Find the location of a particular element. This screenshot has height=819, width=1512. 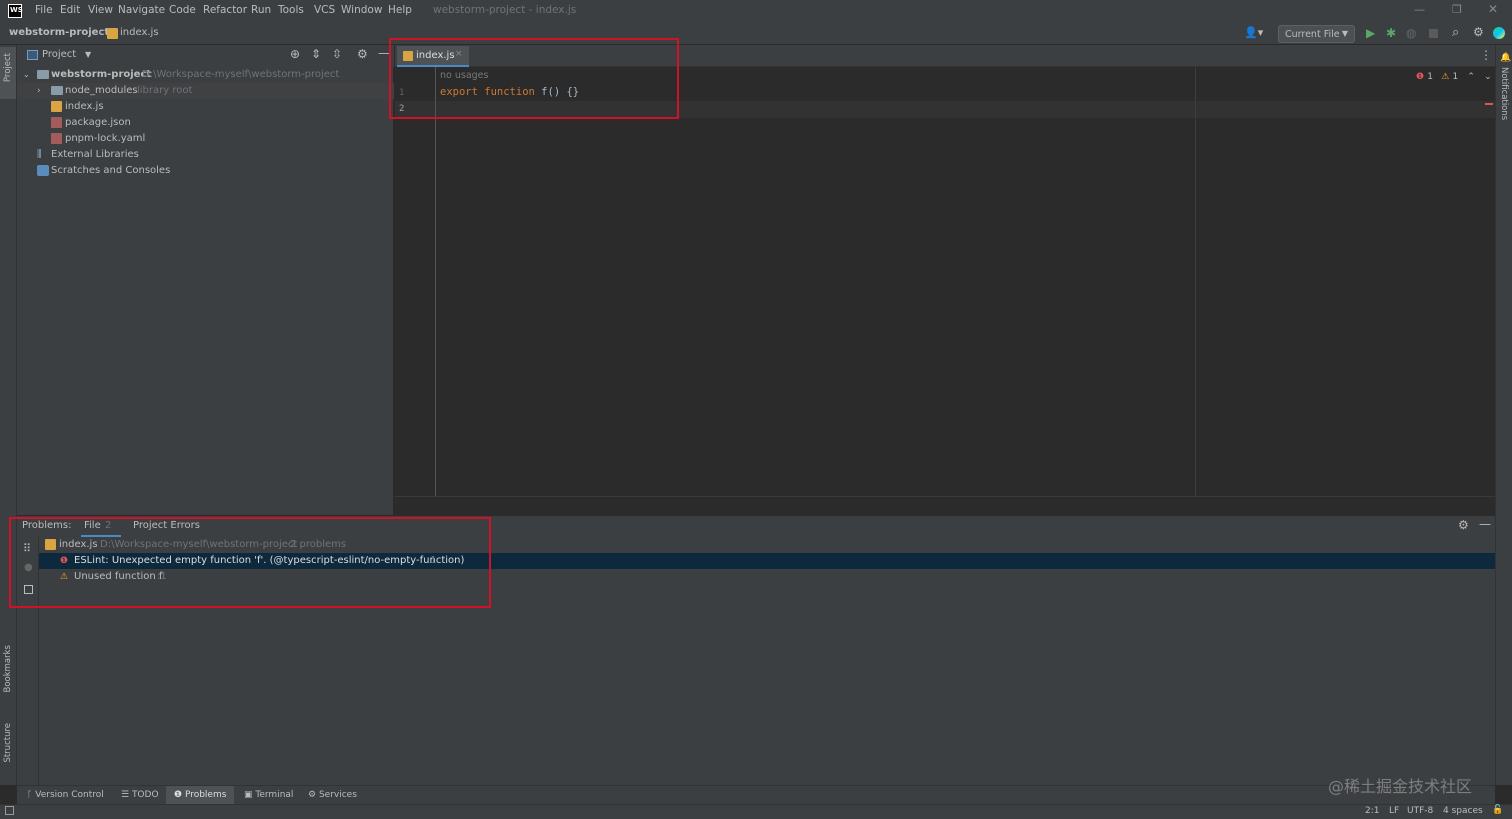

editor-horizontal-scroll is located at coordinates (945, 505).